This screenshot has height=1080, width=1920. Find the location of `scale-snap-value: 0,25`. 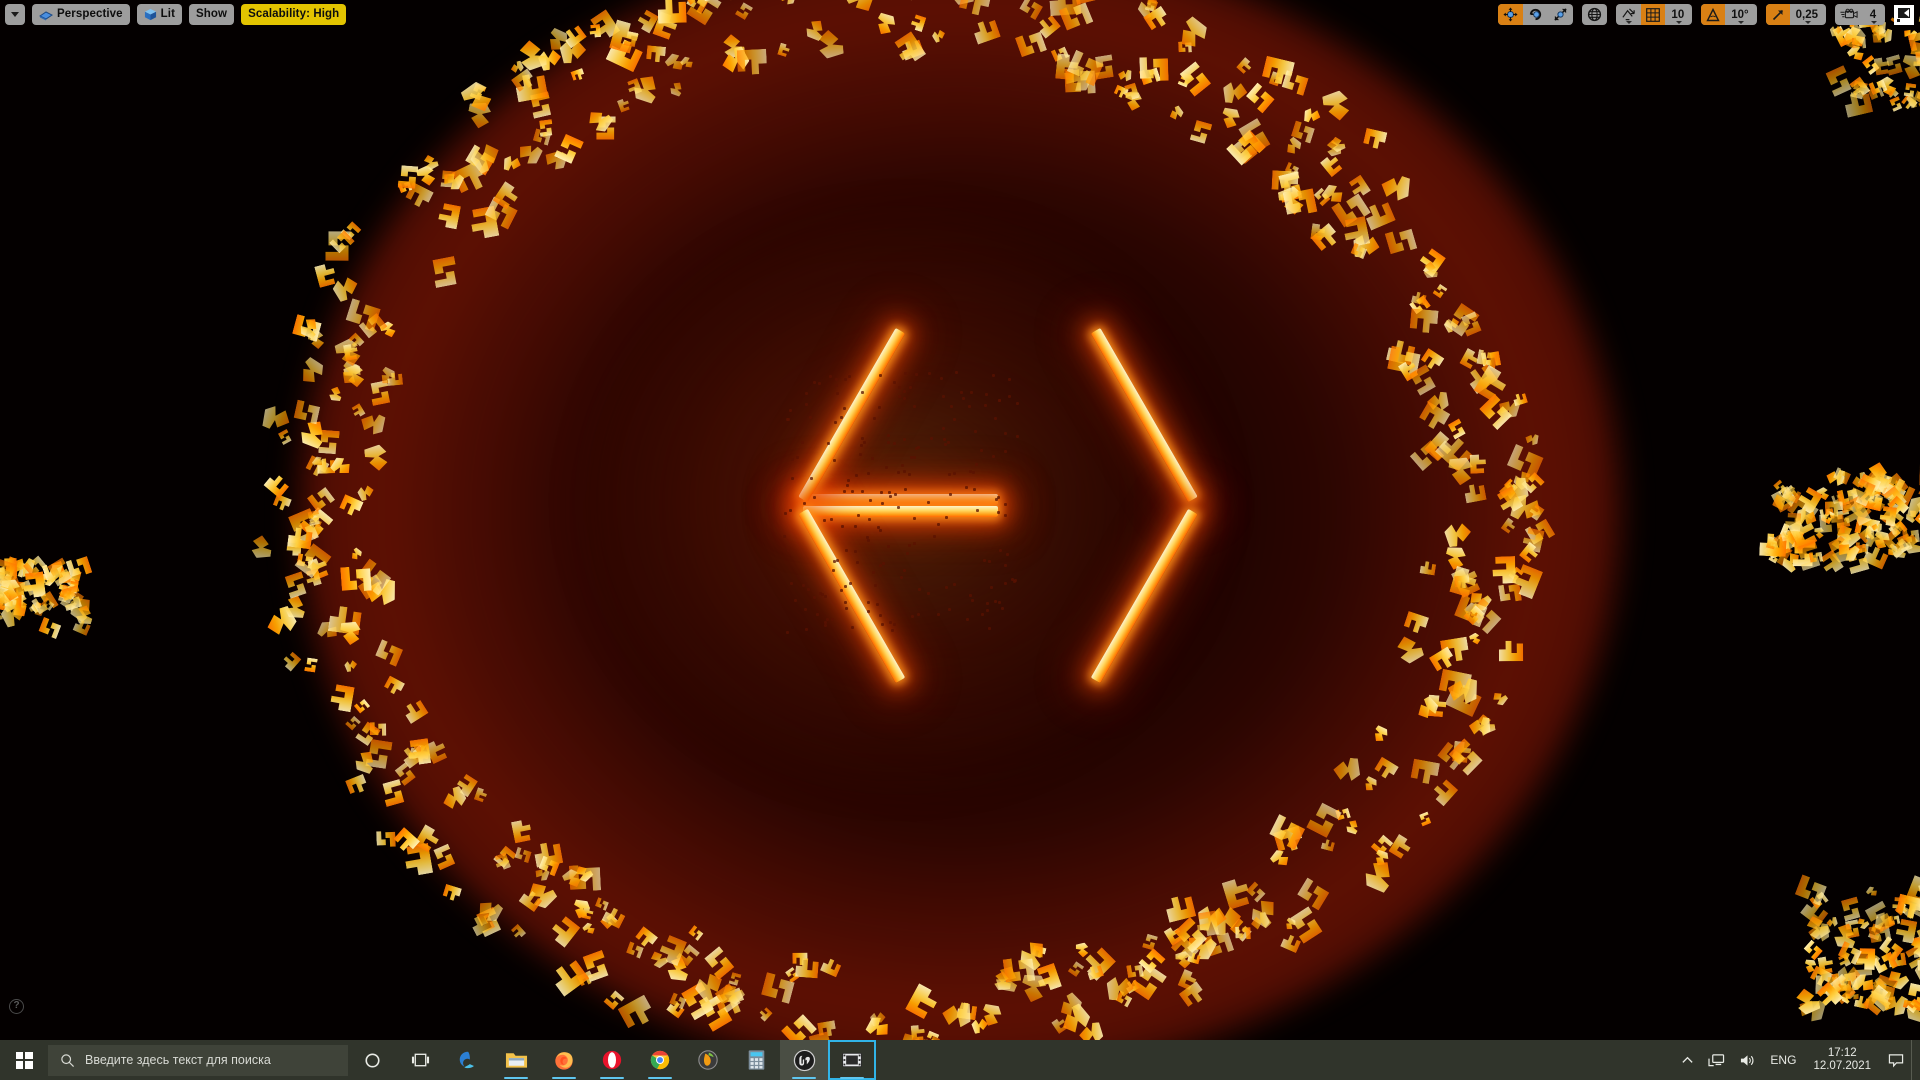

scale-snap-value: 0,25 is located at coordinates (1808, 14).